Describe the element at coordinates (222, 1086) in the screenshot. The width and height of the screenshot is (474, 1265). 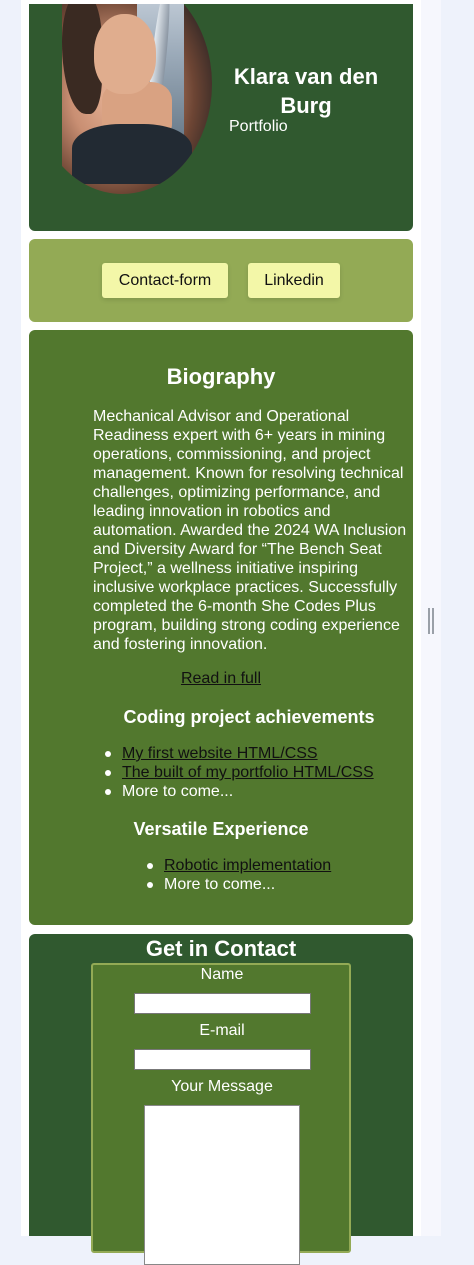
I see `message-label: Your Message` at that location.